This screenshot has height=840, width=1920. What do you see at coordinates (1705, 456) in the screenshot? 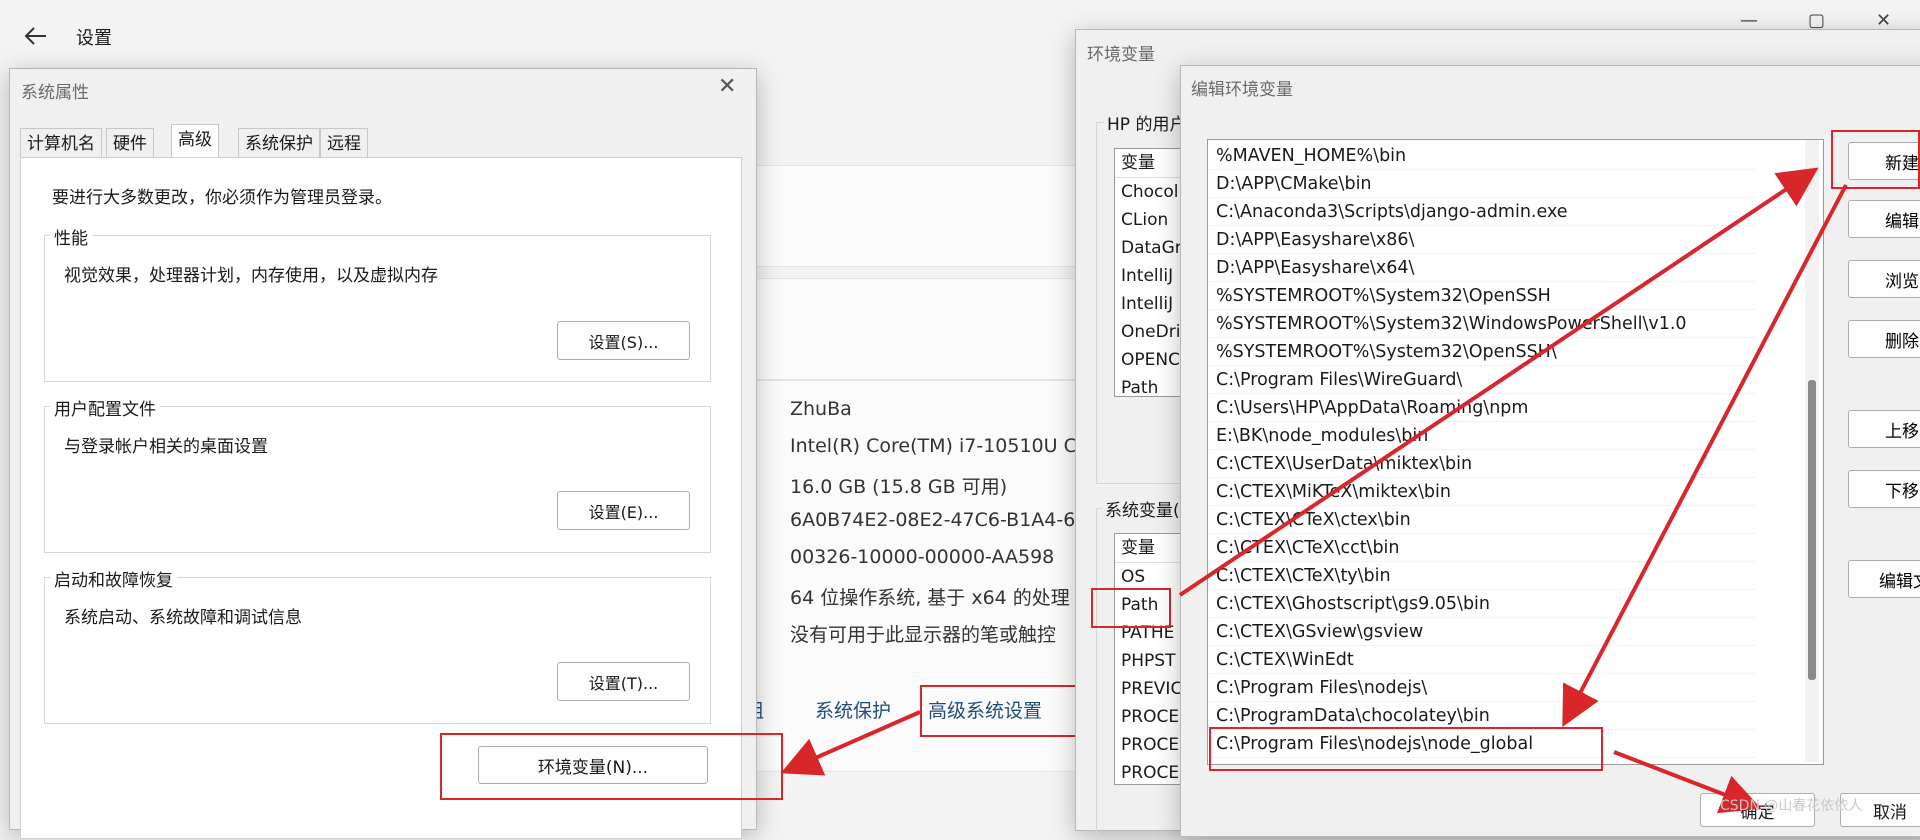
I see `arrow-to-new-path` at bounding box center [1705, 456].